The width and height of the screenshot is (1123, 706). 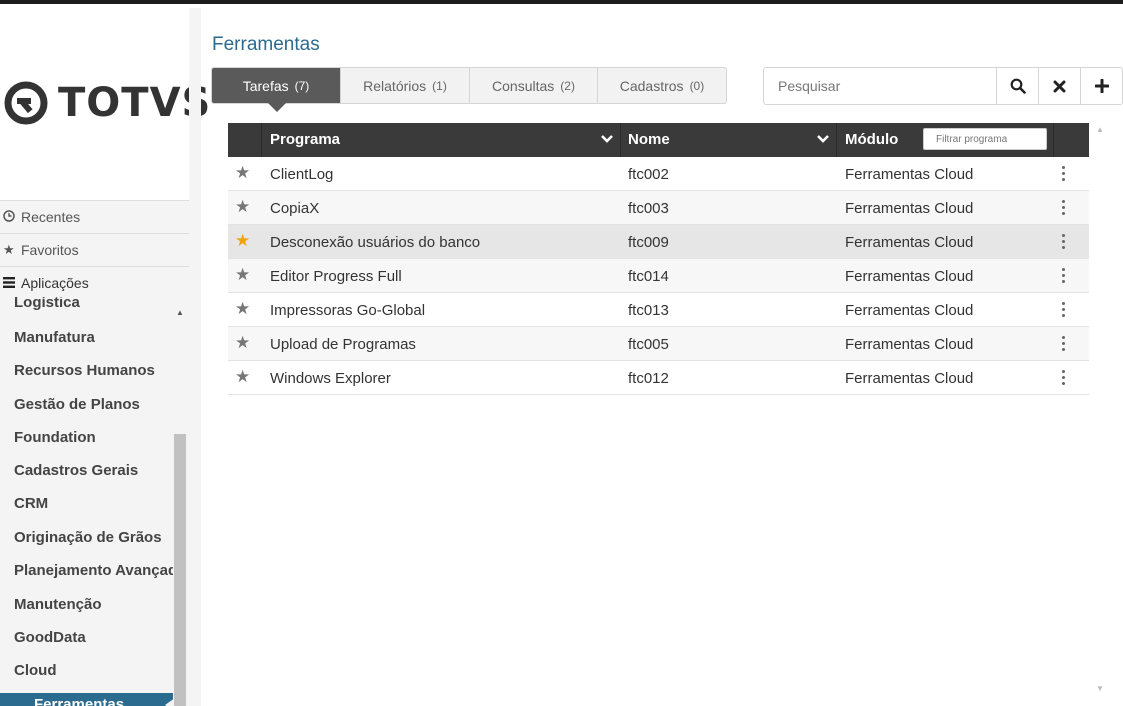 I want to click on table-row: ★ CopiaX ftc003 Ferramentas Cloud, so click(x=658, y=208).